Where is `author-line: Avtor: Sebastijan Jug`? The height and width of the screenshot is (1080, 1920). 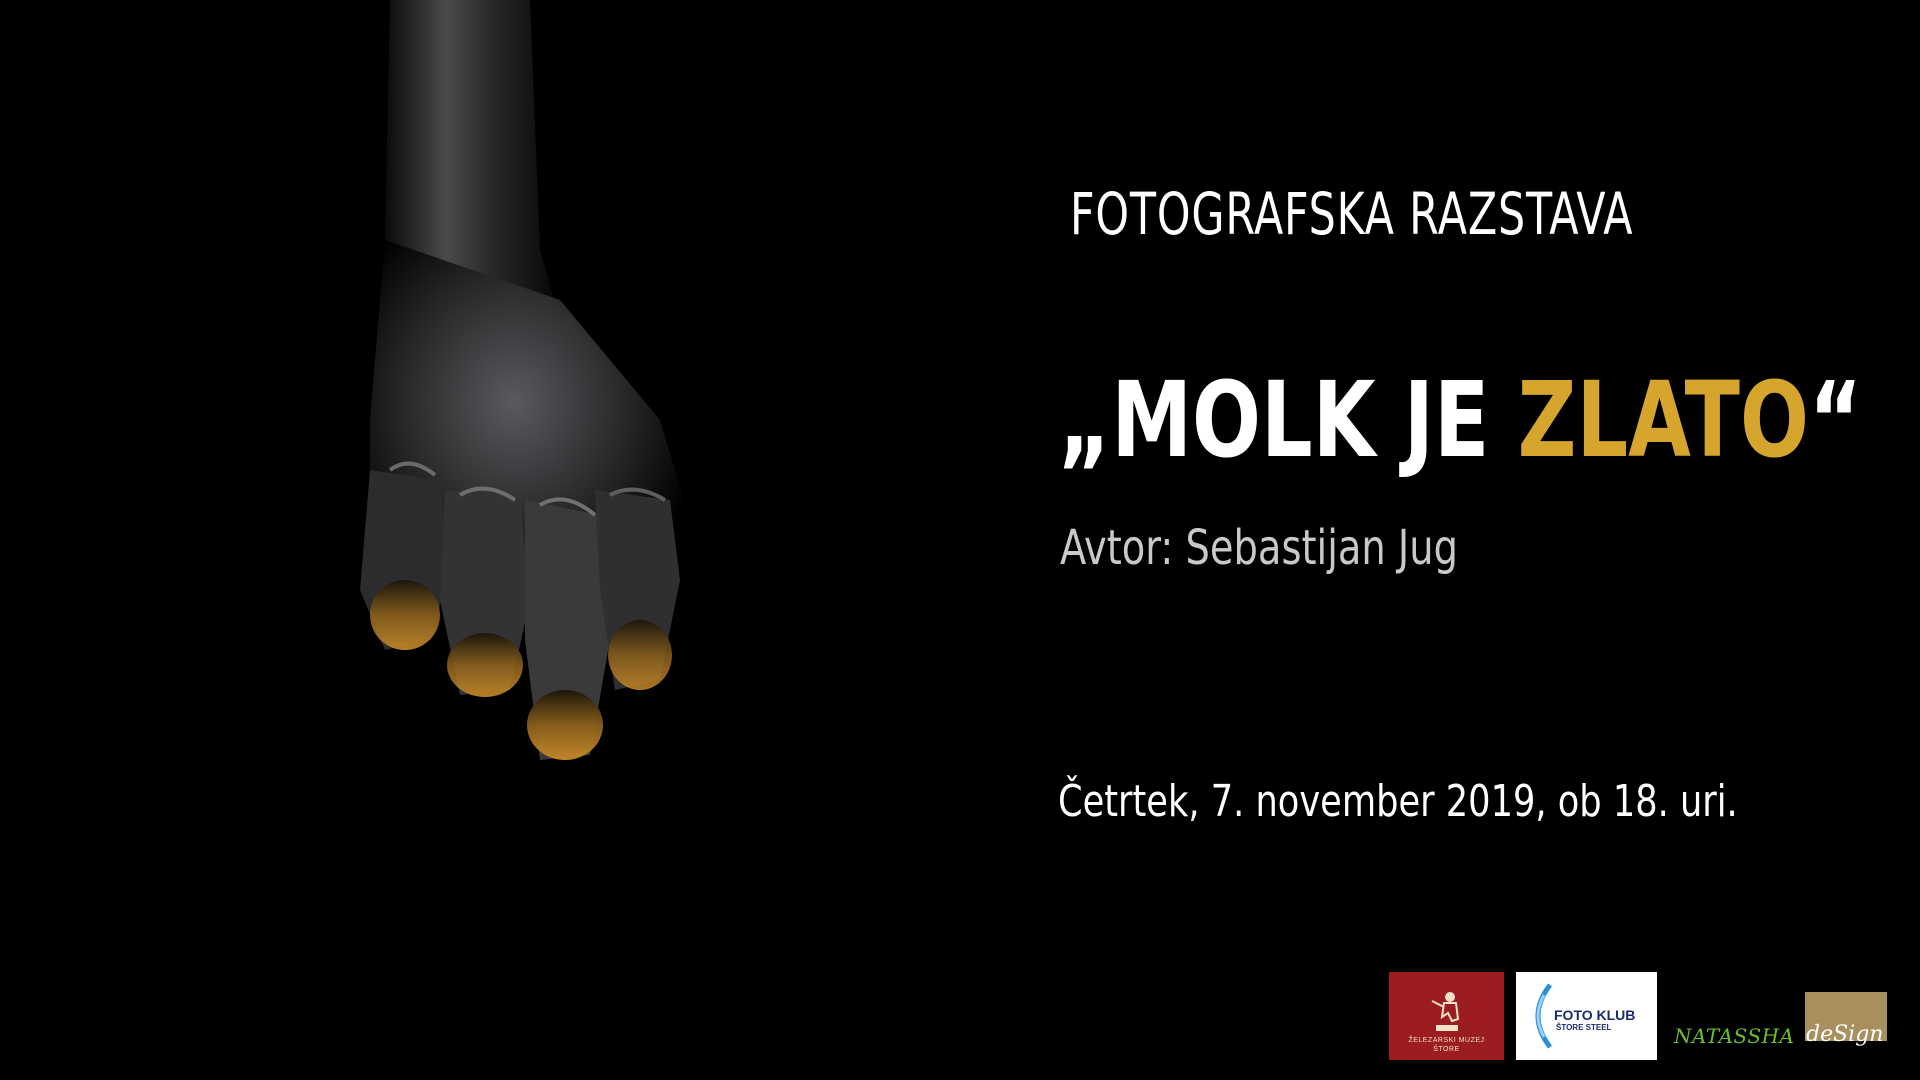
author-line: Avtor: Sebastijan Jug is located at coordinates (1259, 548).